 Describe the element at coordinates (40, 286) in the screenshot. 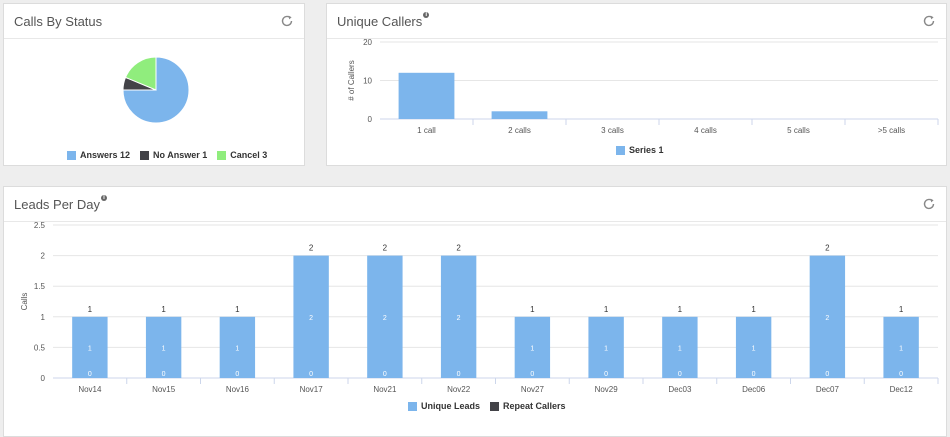

I see `y-tick-label: 1.5` at that location.